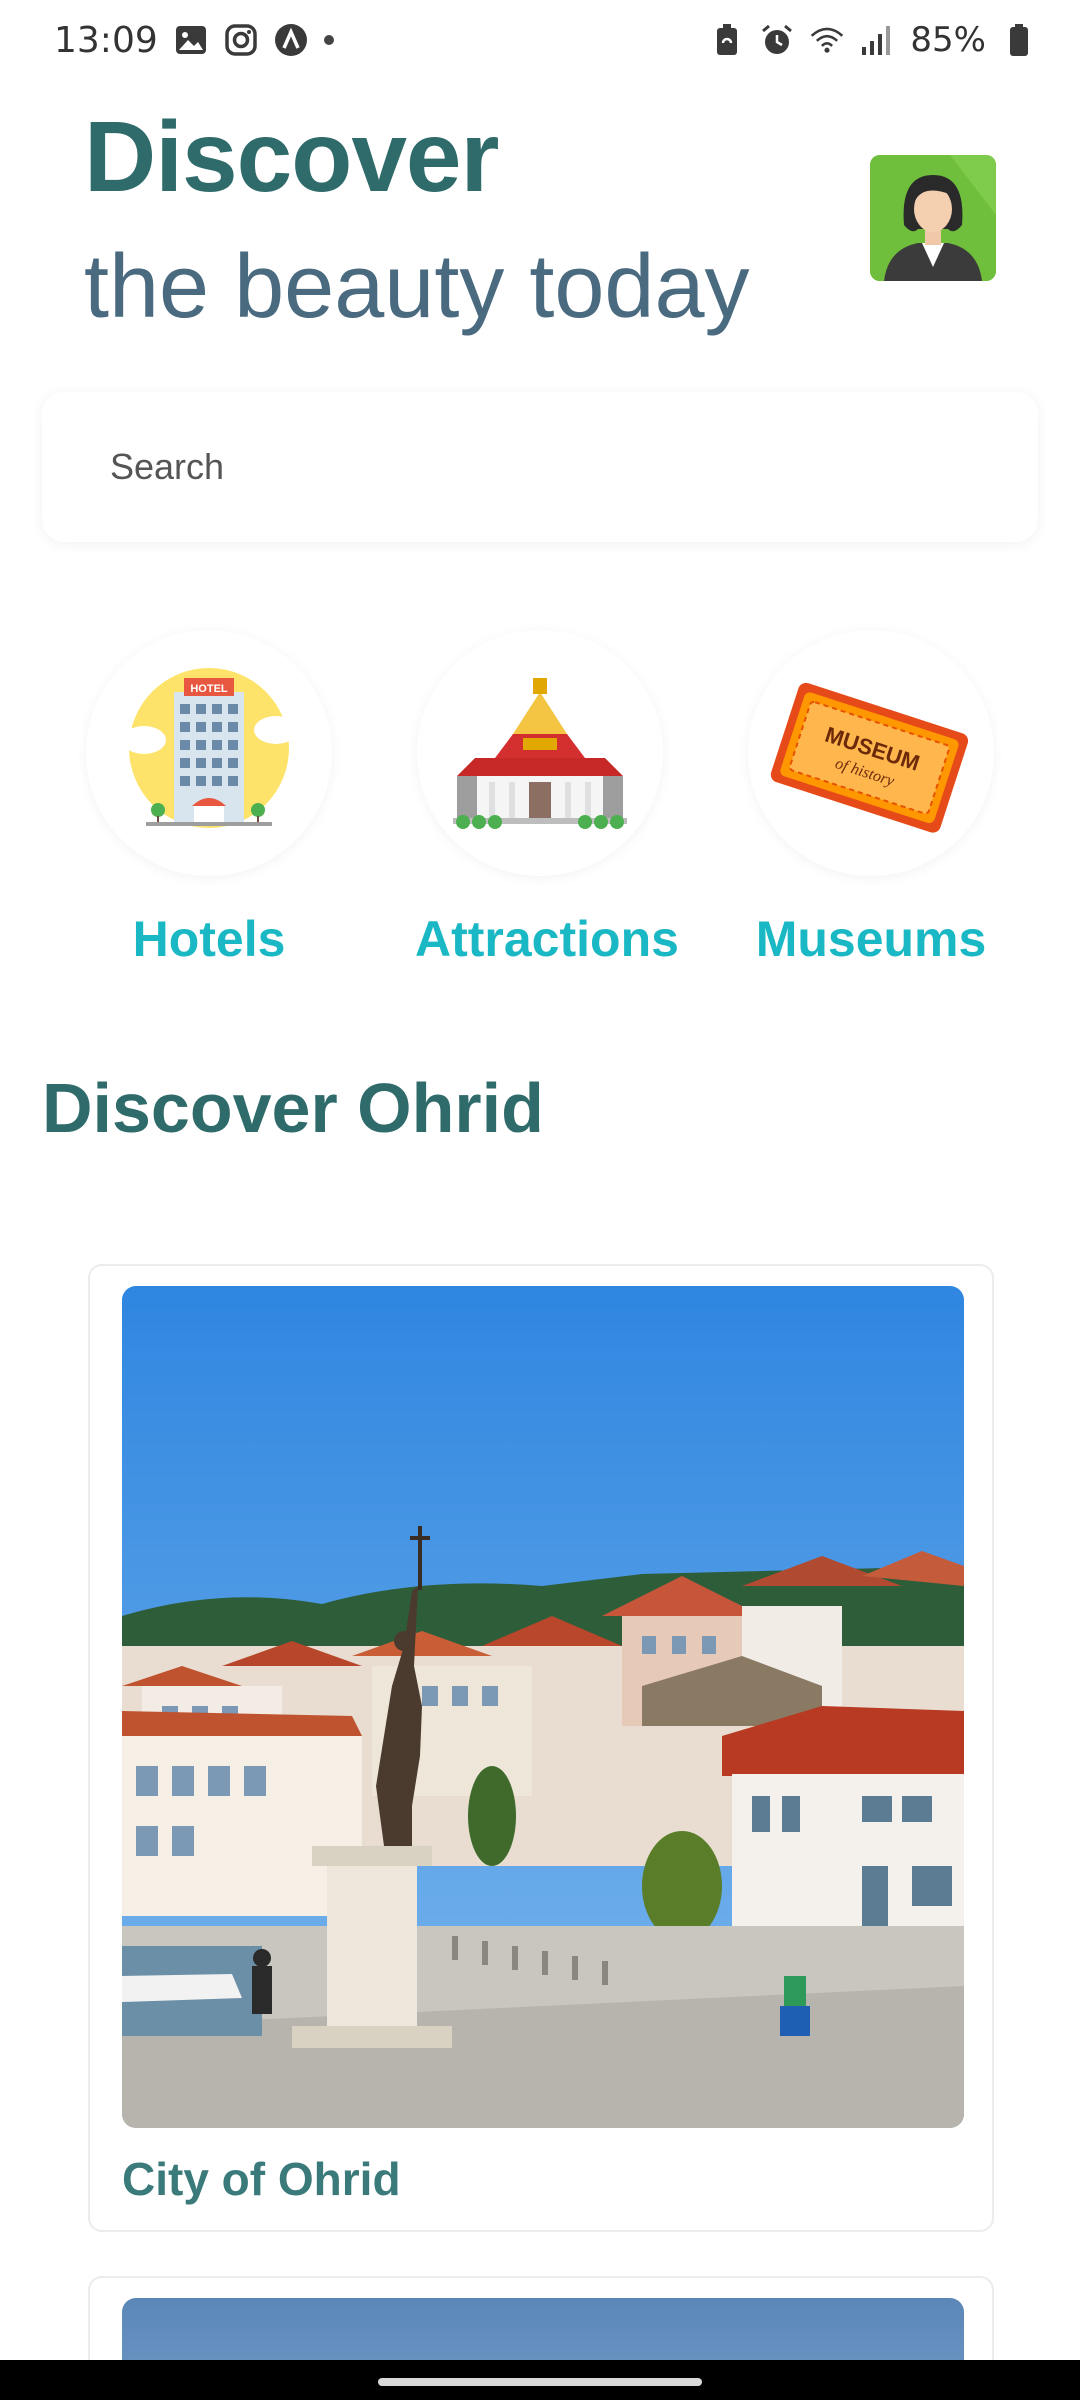  I want to click on section-title: Discover Ohrid, so click(293, 1108).